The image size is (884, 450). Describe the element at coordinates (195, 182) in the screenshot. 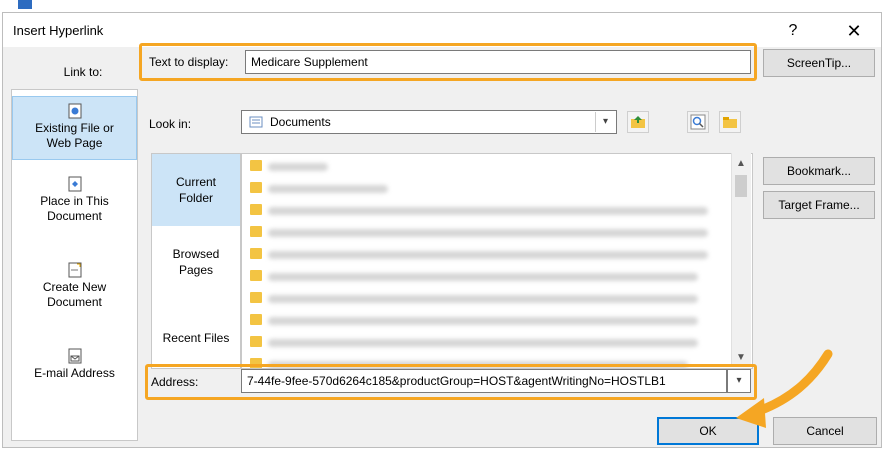

I see `place-current-line1: Current` at that location.